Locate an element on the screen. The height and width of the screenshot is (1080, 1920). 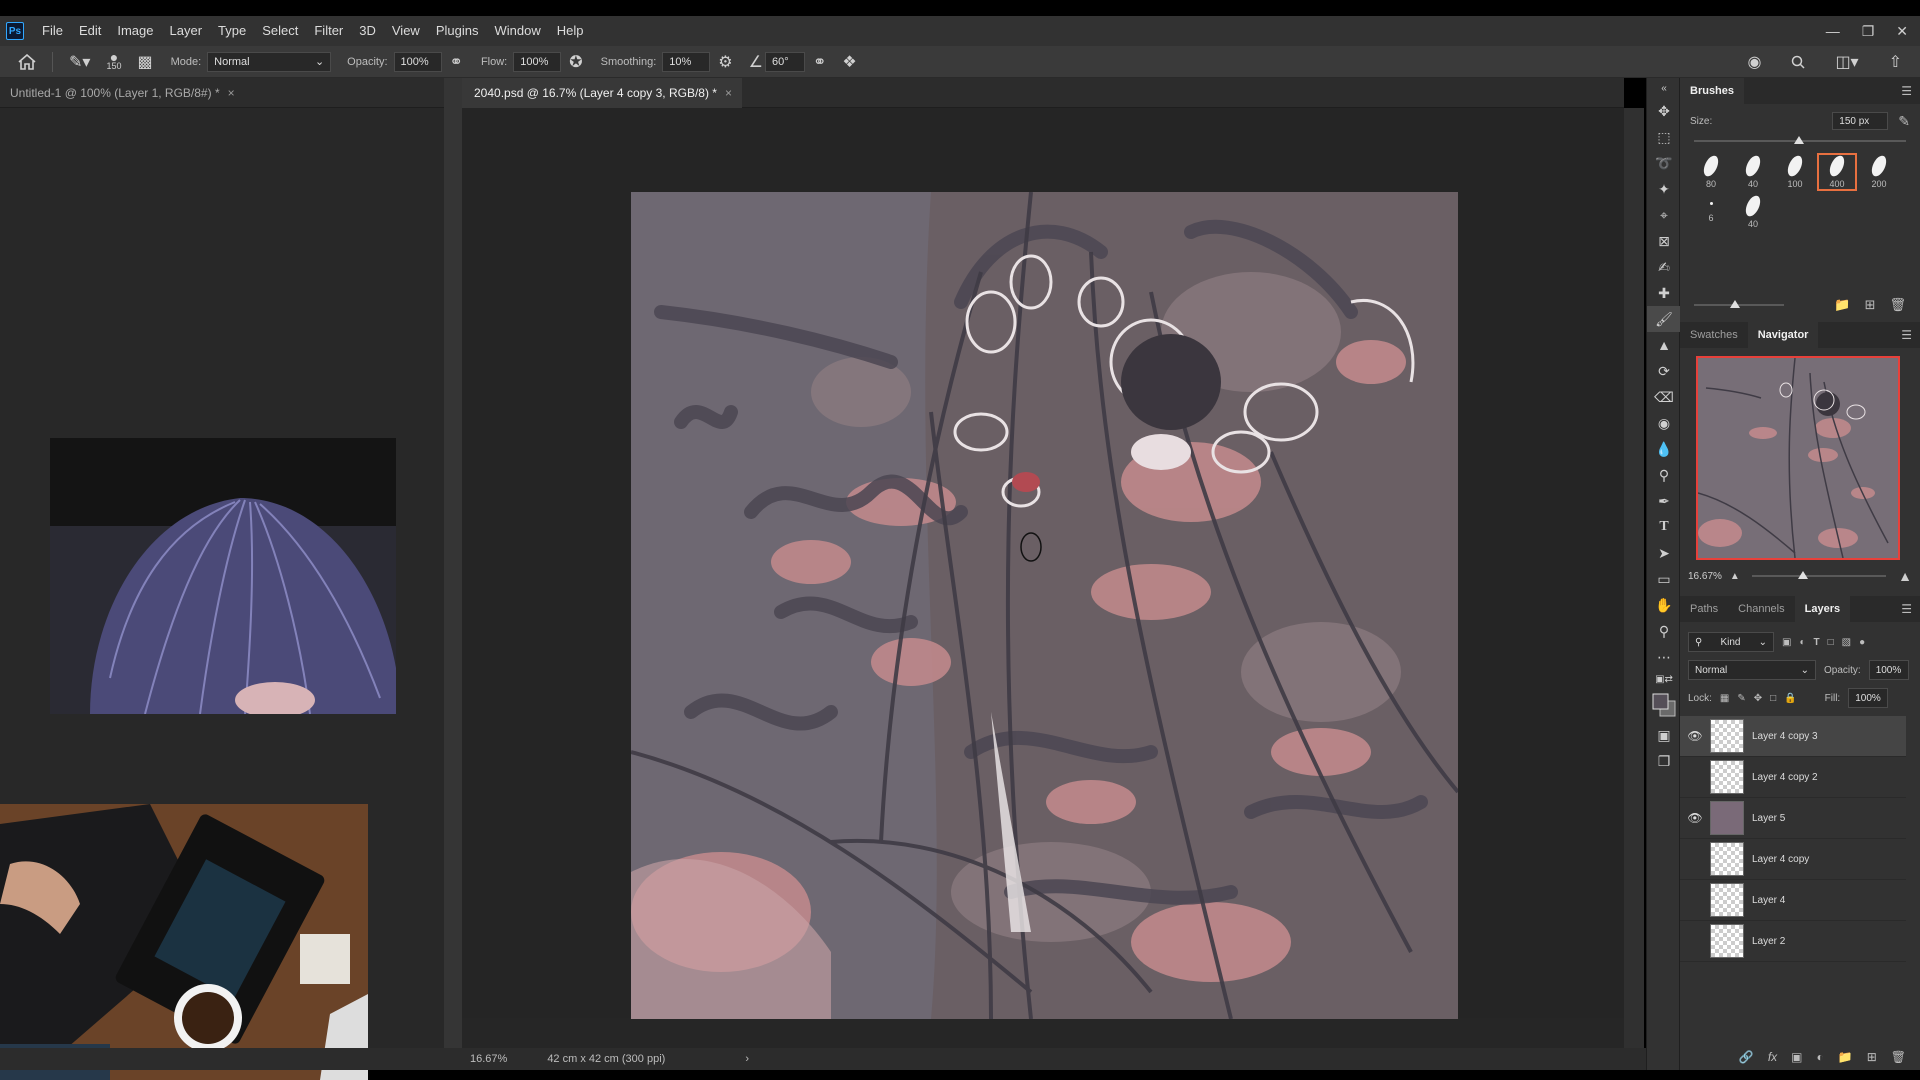
move-tool-icon: ✥ is located at coordinates (1664, 111).